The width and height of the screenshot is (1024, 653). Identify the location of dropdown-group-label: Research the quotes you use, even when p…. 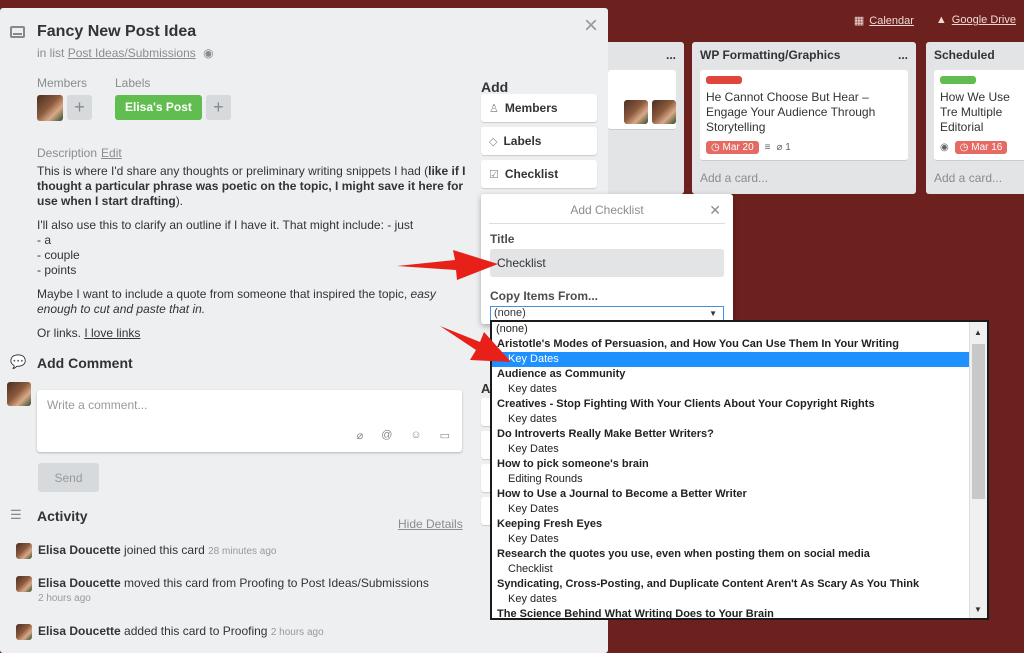
(683, 554).